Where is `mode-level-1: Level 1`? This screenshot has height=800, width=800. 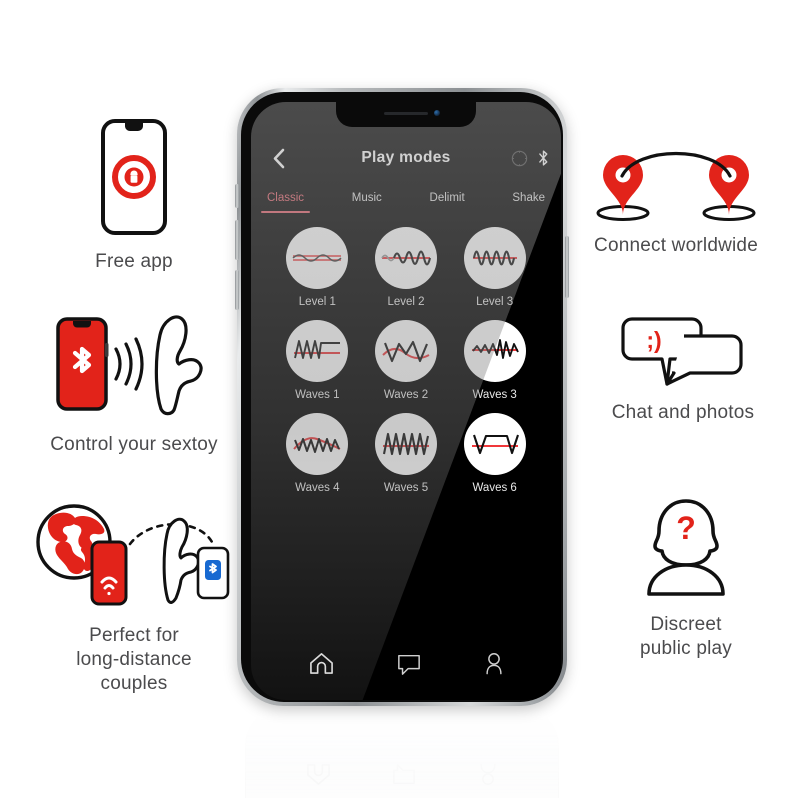 mode-level-1: Level 1 is located at coordinates (317, 267).